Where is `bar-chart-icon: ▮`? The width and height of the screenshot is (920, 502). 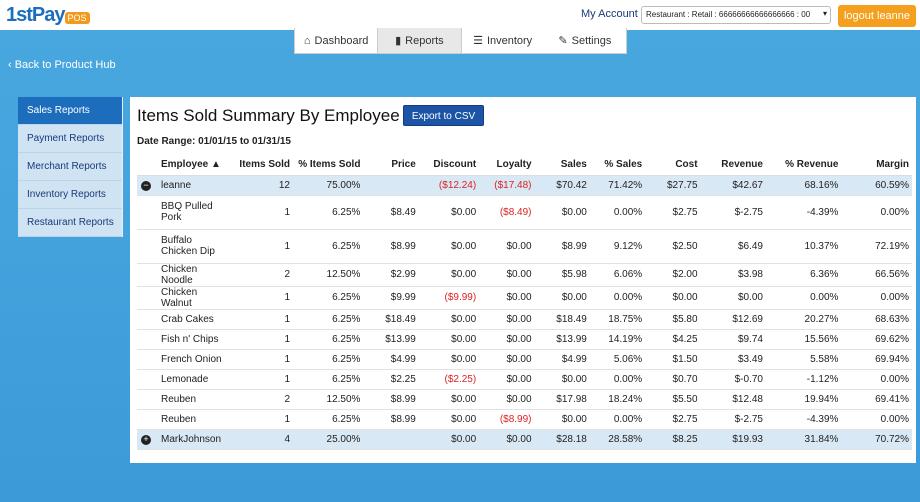 bar-chart-icon: ▮ is located at coordinates (398, 41).